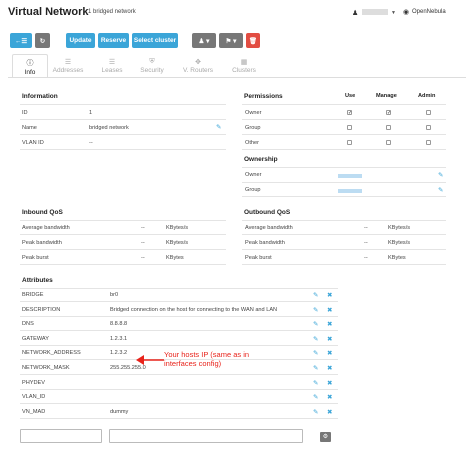 The width and height of the screenshot is (474, 454). I want to click on info-label: Name, so click(29, 128).